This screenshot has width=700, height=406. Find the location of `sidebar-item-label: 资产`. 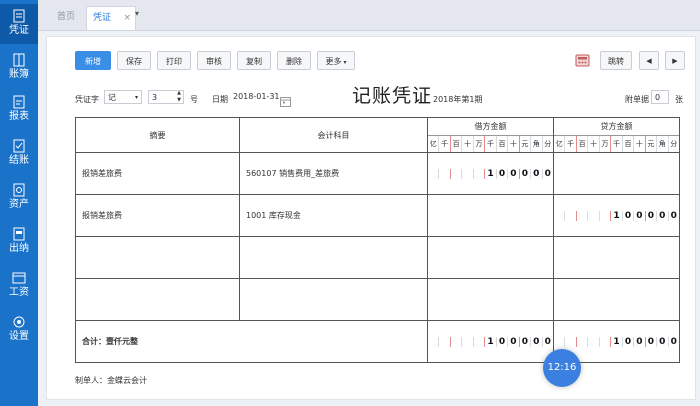

sidebar-item-label: 资产 is located at coordinates (19, 204).